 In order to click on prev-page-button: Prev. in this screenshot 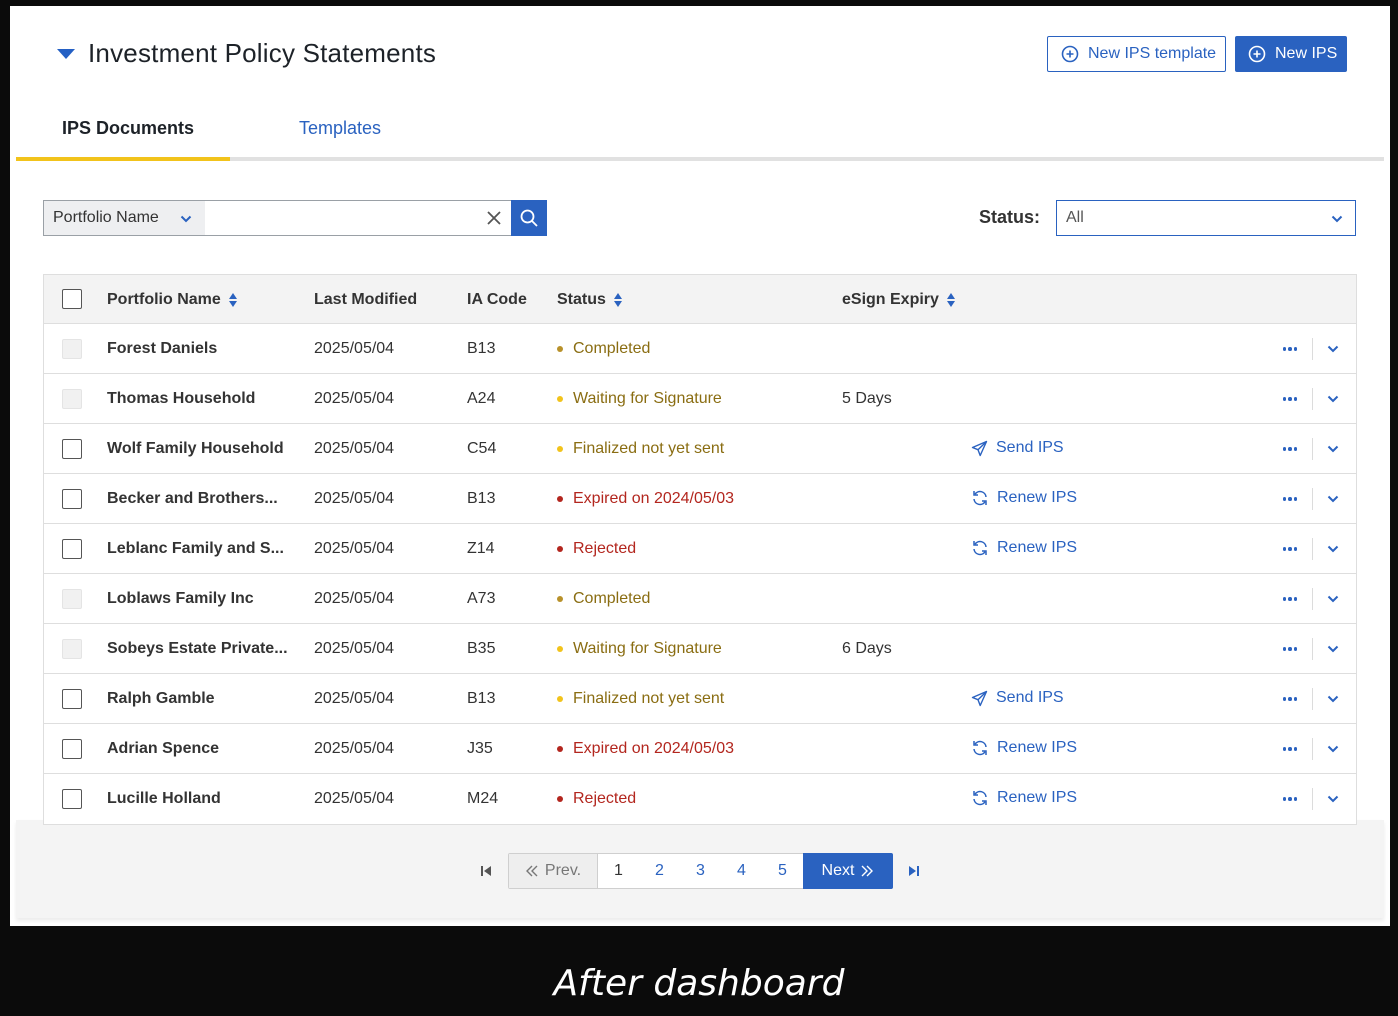, I will do `click(553, 871)`.